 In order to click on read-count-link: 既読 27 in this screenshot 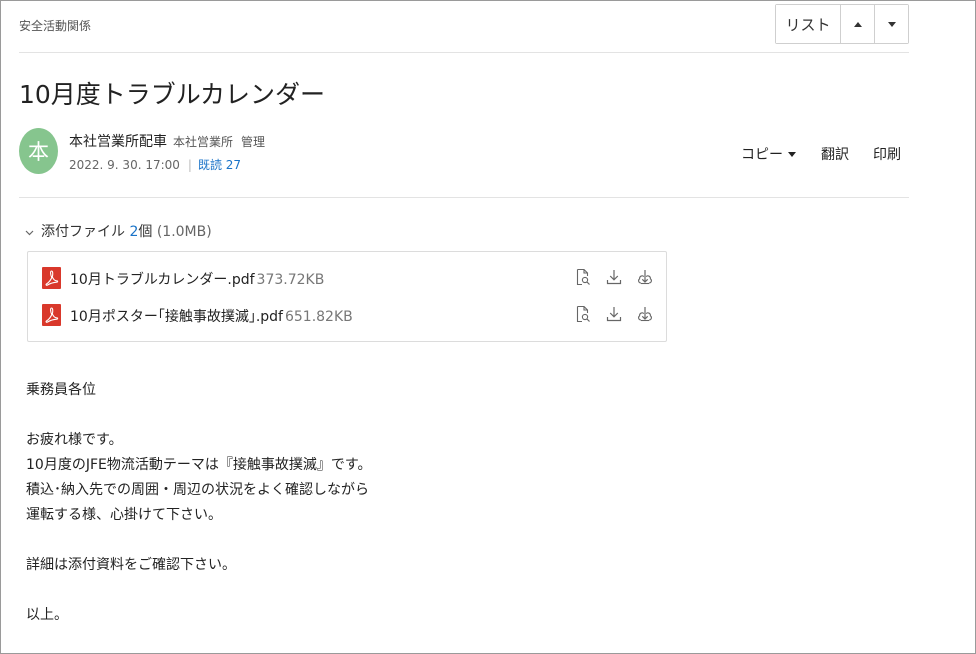, I will do `click(219, 165)`.